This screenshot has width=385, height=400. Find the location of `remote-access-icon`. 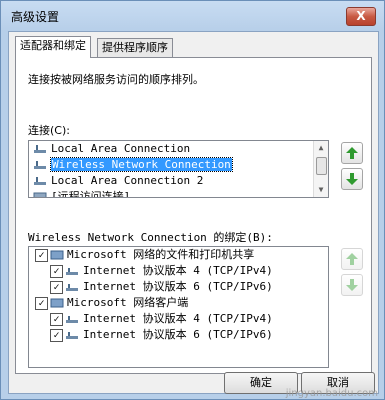

remote-access-icon is located at coordinates (40, 194).